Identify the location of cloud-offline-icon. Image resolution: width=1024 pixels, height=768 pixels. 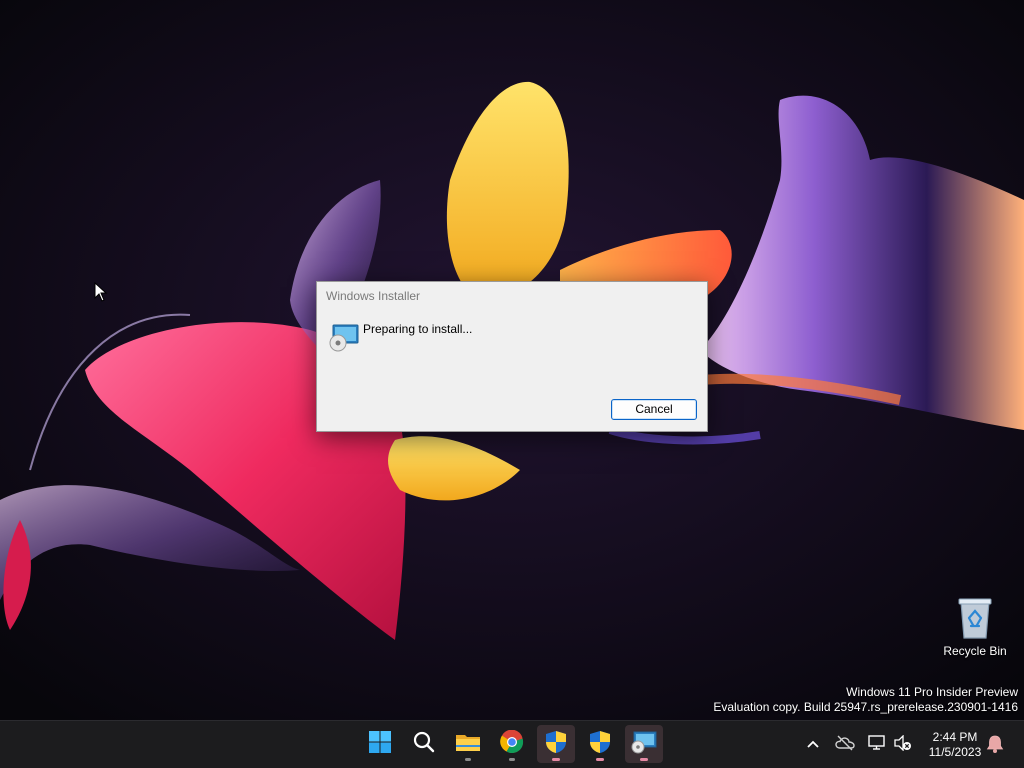
(845, 744).